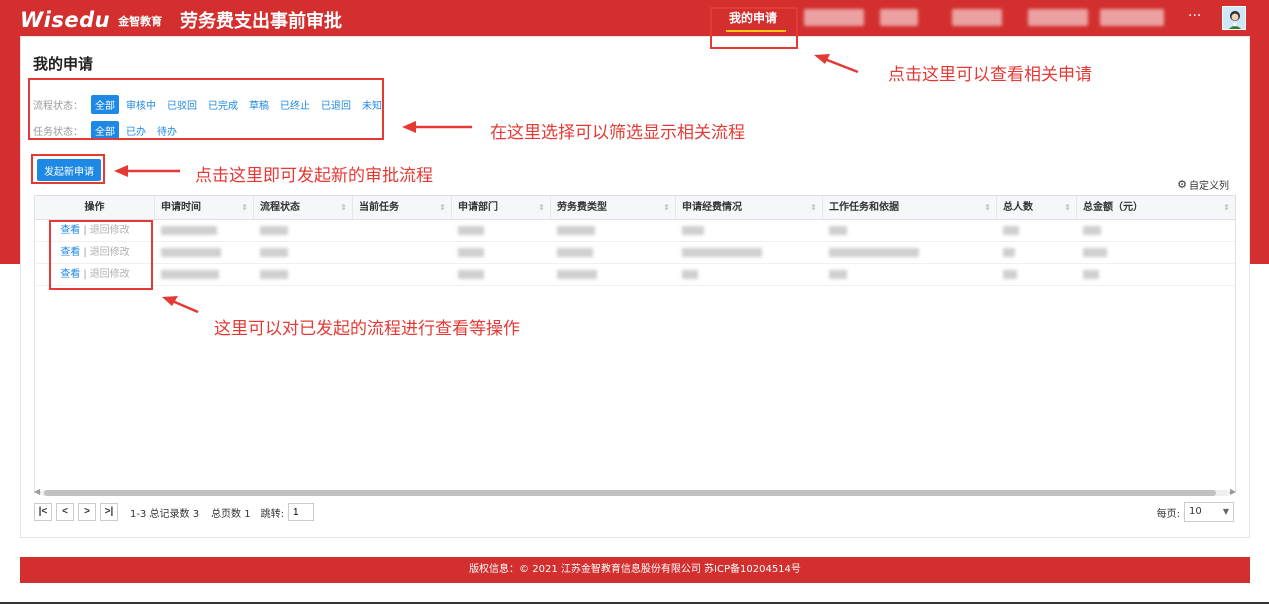  I want to click on annotation-new: 点击这里即可发起新的审批流程, so click(314, 176).